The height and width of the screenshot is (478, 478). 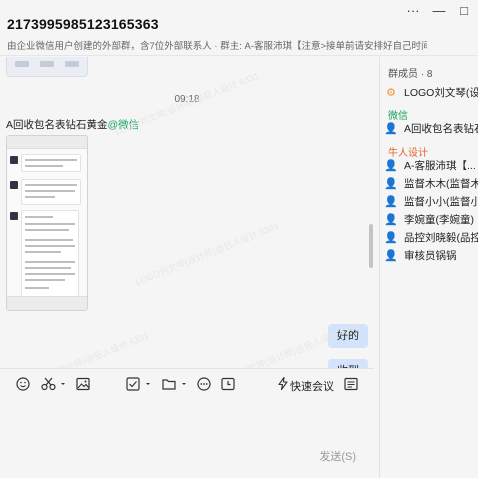 I want to click on member-item: 👤 A回收包名表钻石黄金, so click(x=431, y=129).